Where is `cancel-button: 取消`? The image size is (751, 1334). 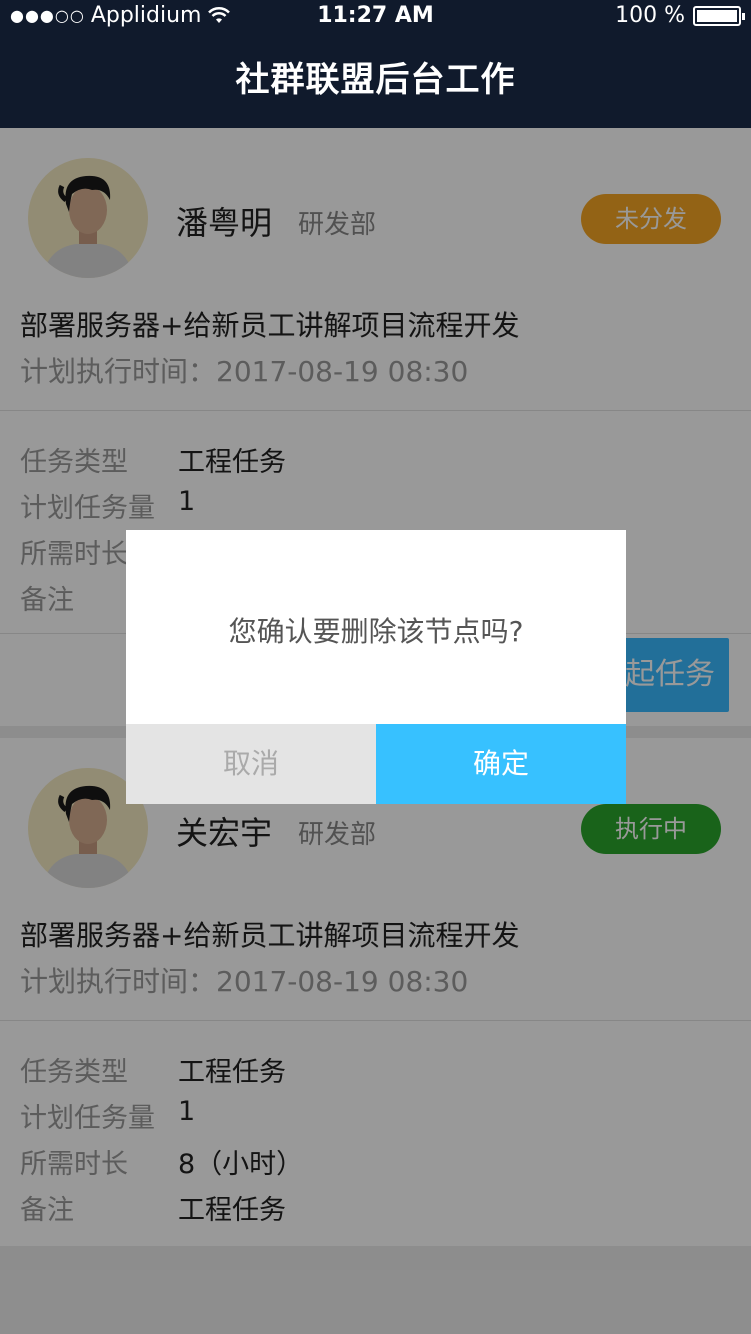 cancel-button: 取消 is located at coordinates (251, 764).